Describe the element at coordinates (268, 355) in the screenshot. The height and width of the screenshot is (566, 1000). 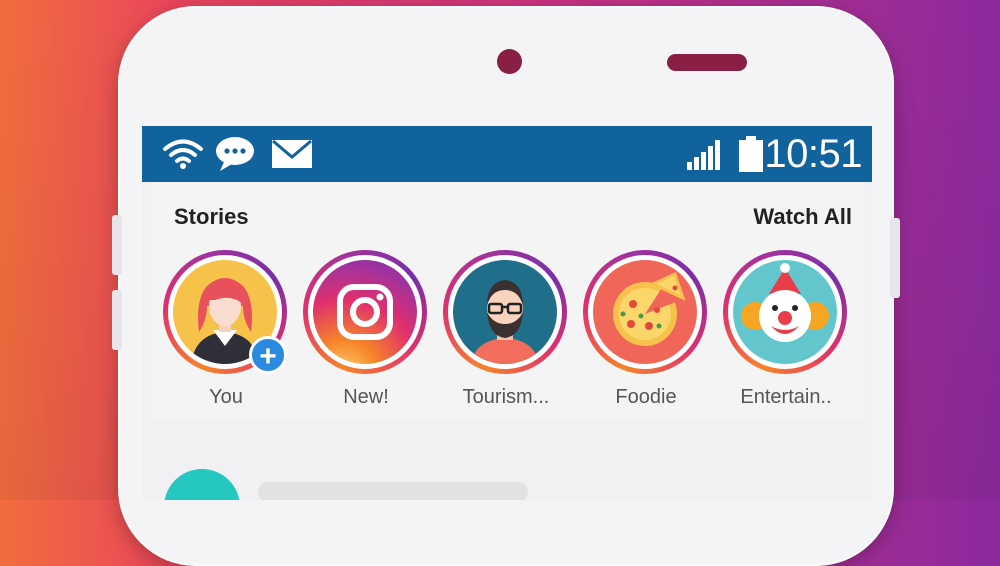
I see `add-story-button: +` at that location.